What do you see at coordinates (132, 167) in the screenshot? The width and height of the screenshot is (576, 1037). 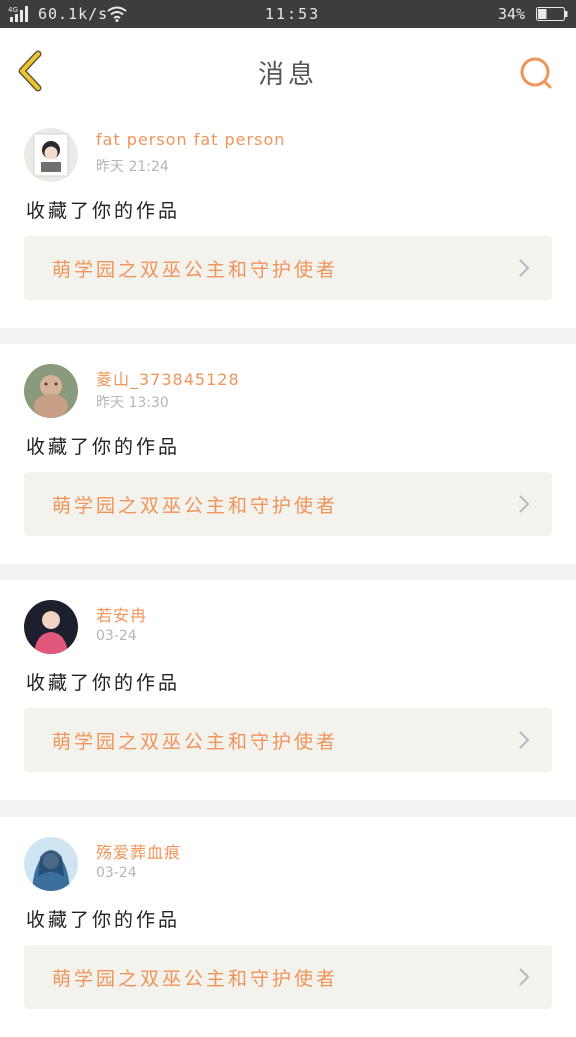 I see `message-time: 昨天 21:24` at bounding box center [132, 167].